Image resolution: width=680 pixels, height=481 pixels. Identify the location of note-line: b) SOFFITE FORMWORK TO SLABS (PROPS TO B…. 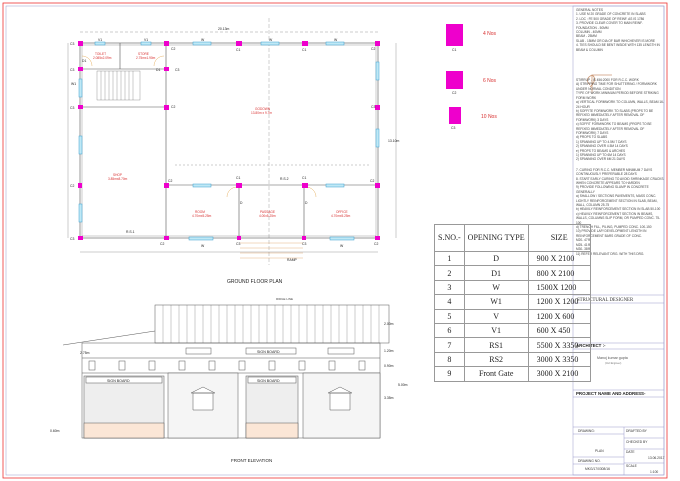
(615, 115).